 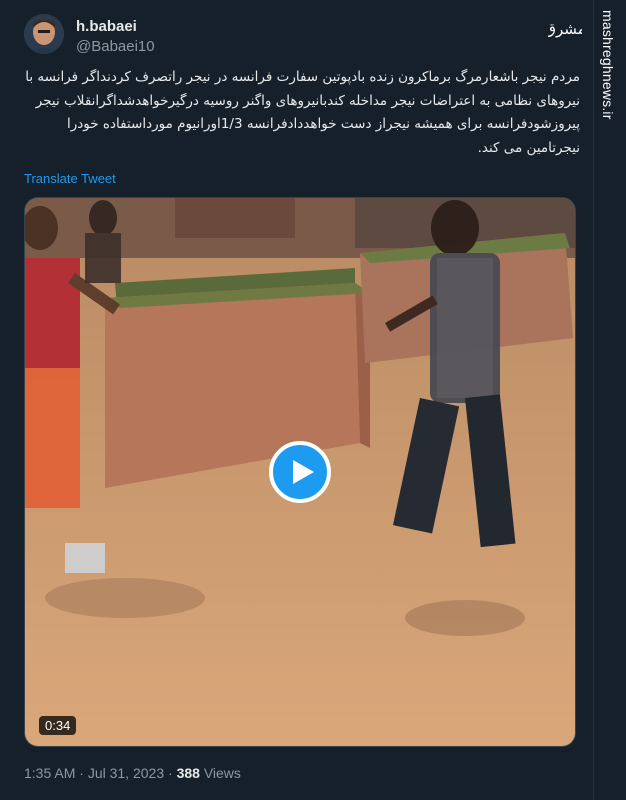 I want to click on tweet-text-line: نیجرتامین می کند., so click(x=528, y=147).